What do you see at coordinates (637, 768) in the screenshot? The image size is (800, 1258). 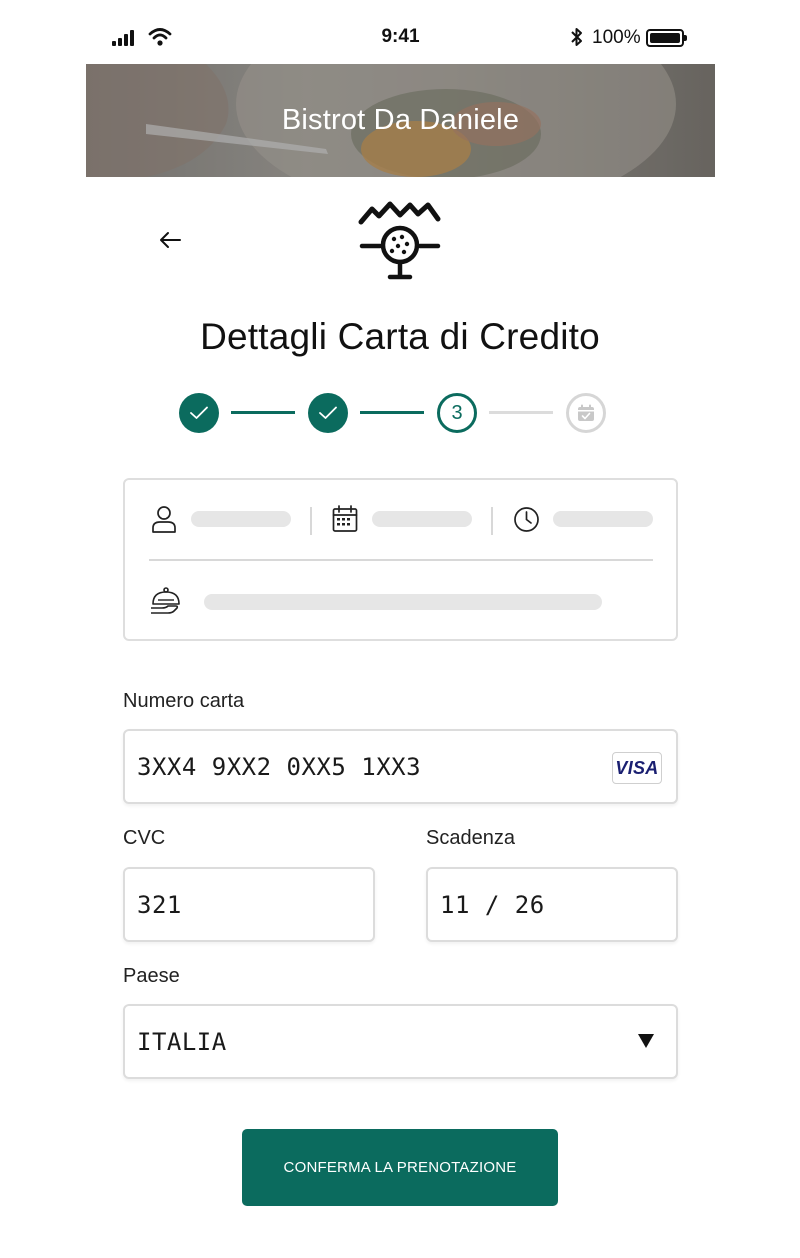 I see `visa-card-icon: VISA` at bounding box center [637, 768].